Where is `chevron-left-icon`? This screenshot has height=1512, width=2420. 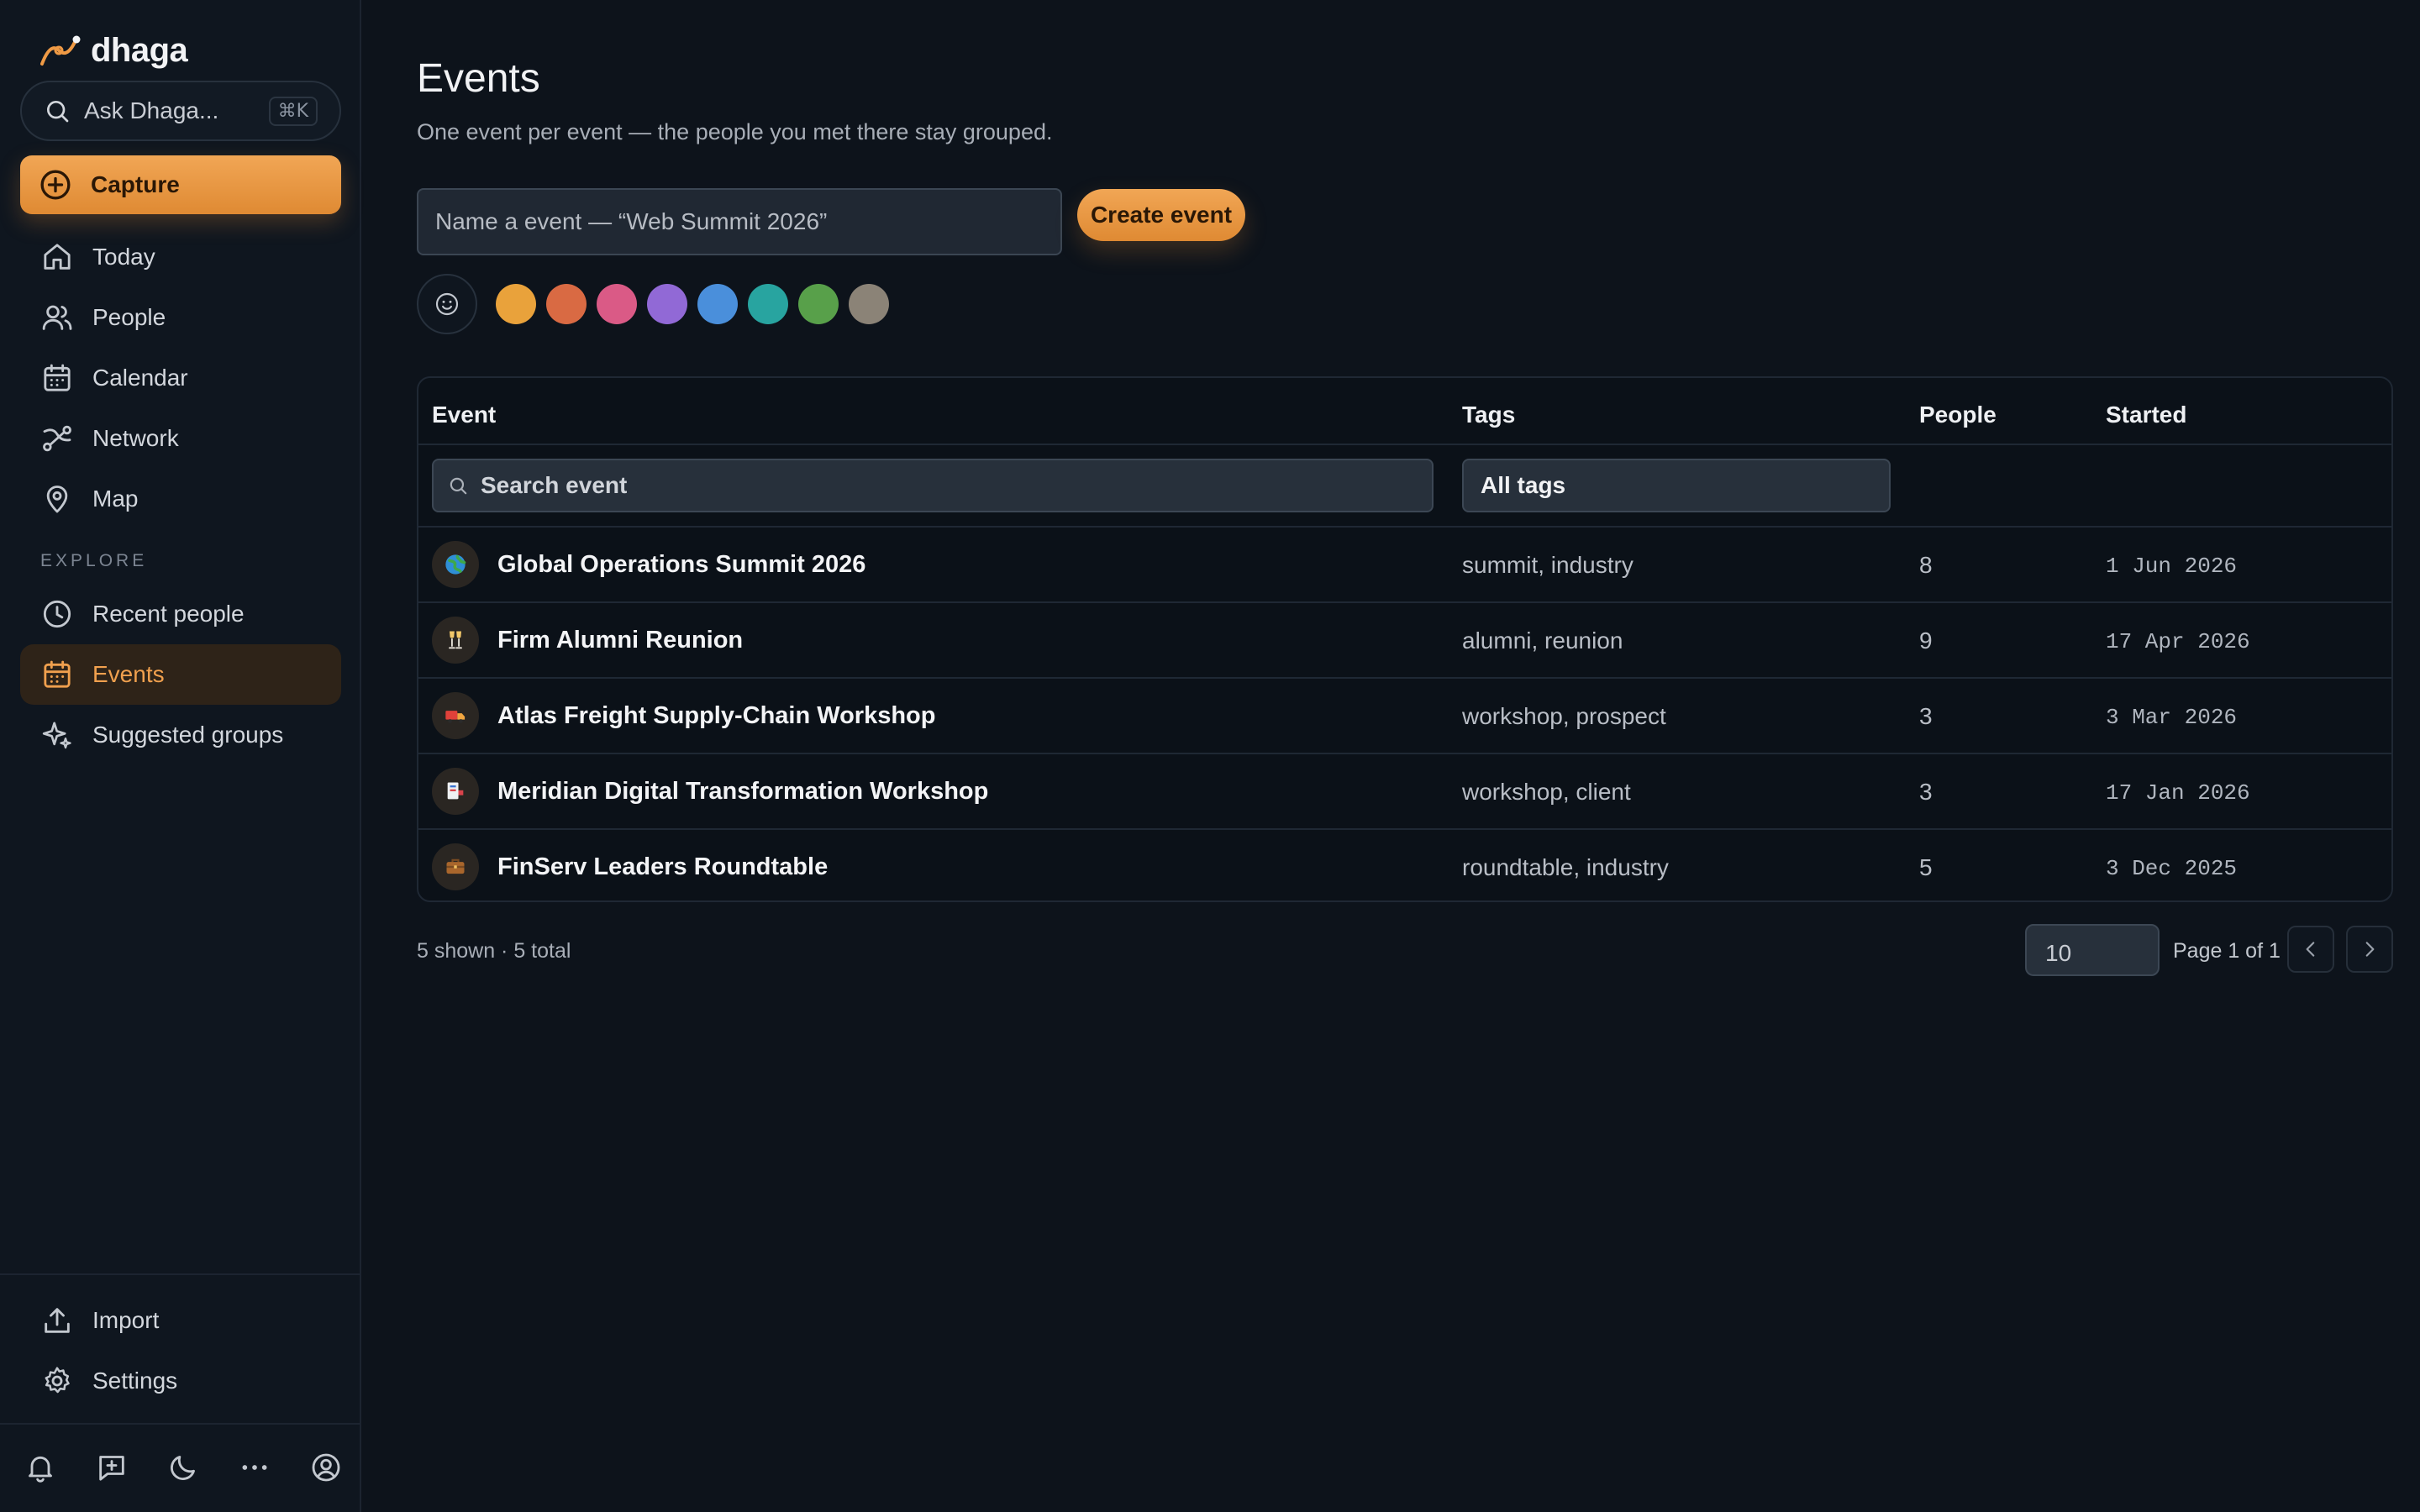
chevron-left-icon is located at coordinates (2310, 949).